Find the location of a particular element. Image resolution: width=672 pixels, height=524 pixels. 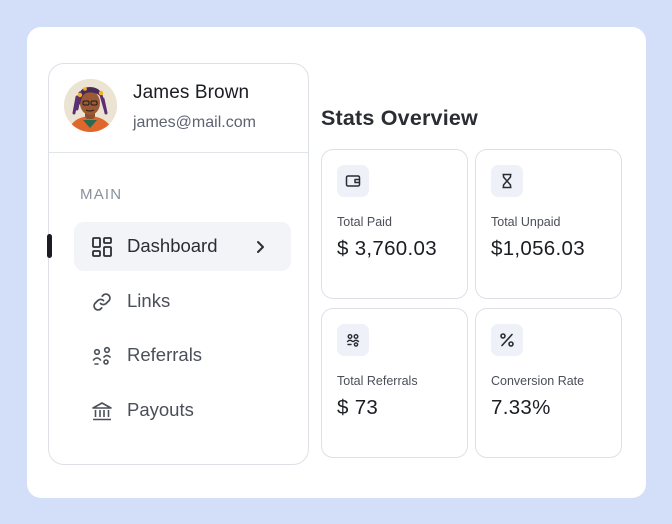

hourglass-icon is located at coordinates (507, 181).